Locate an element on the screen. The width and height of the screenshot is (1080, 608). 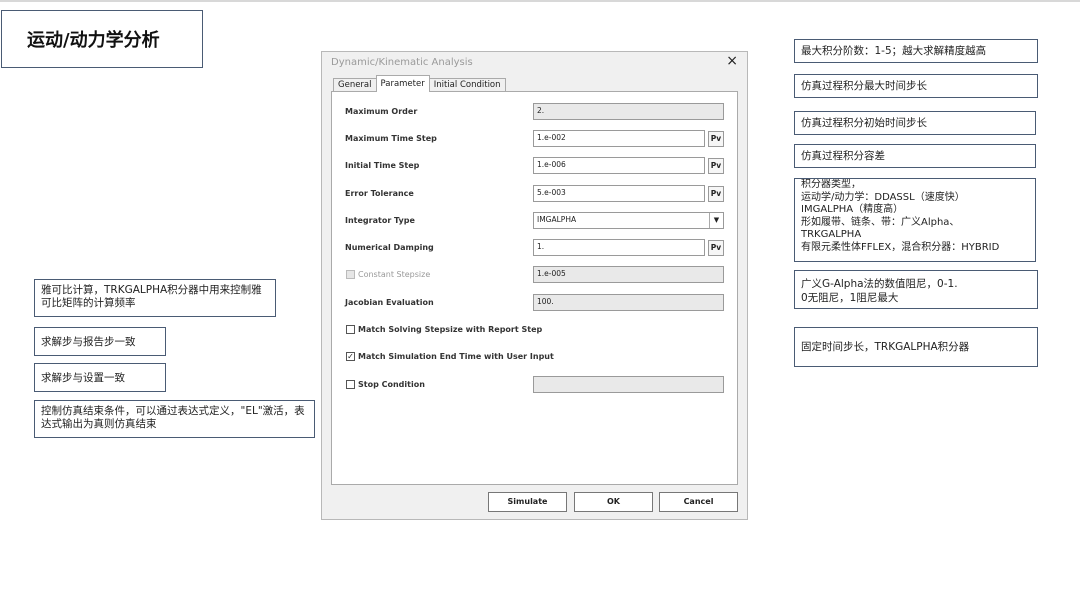
max-order-field: 2. is located at coordinates (628, 111).